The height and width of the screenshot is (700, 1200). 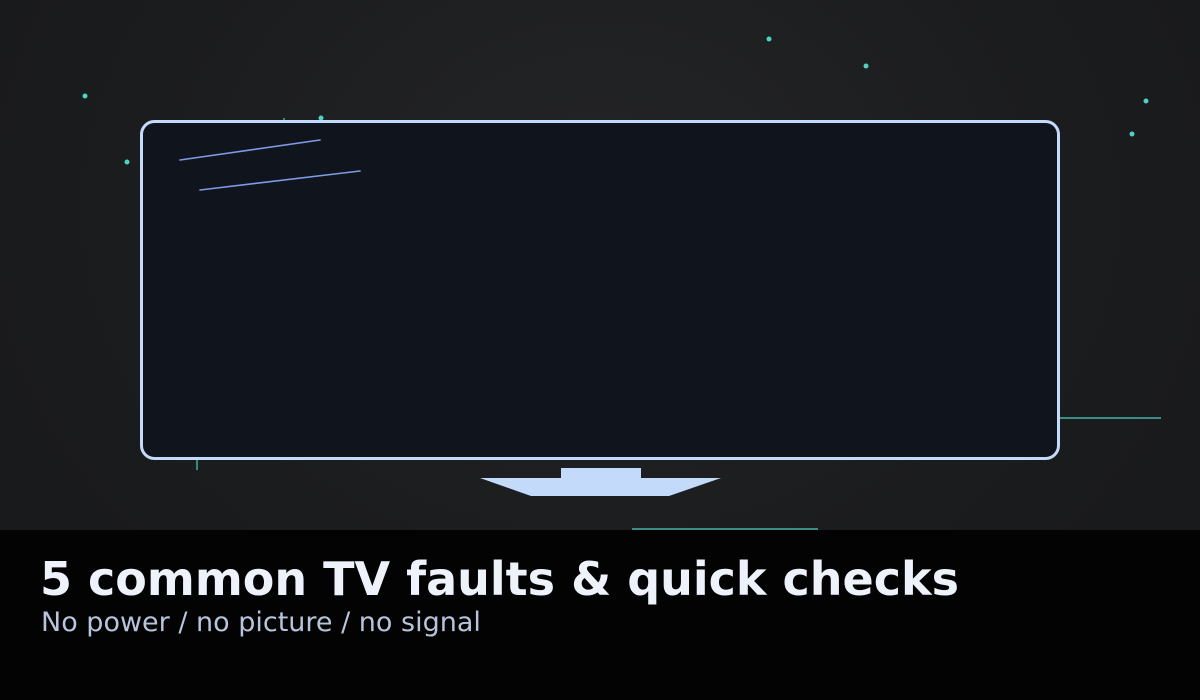 I want to click on tv-stand, so click(x=600, y=482).